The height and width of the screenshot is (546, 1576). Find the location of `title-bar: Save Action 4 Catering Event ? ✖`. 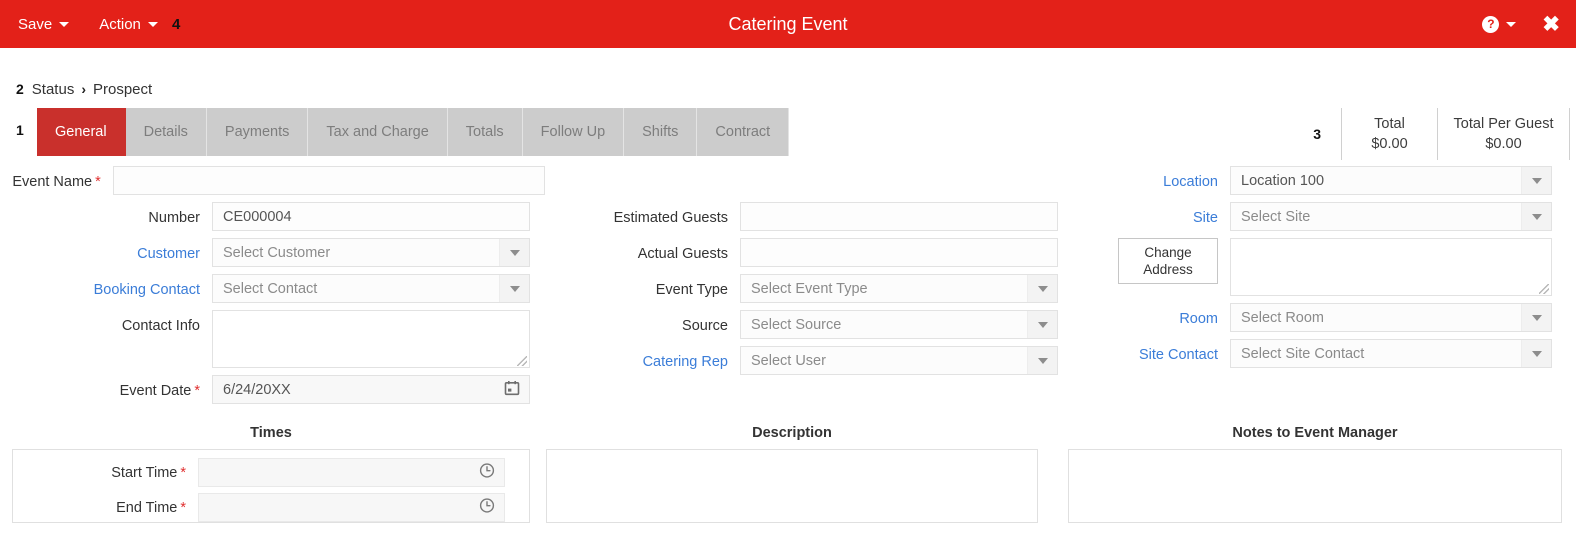

title-bar: Save Action 4 Catering Event ? ✖ is located at coordinates (788, 24).